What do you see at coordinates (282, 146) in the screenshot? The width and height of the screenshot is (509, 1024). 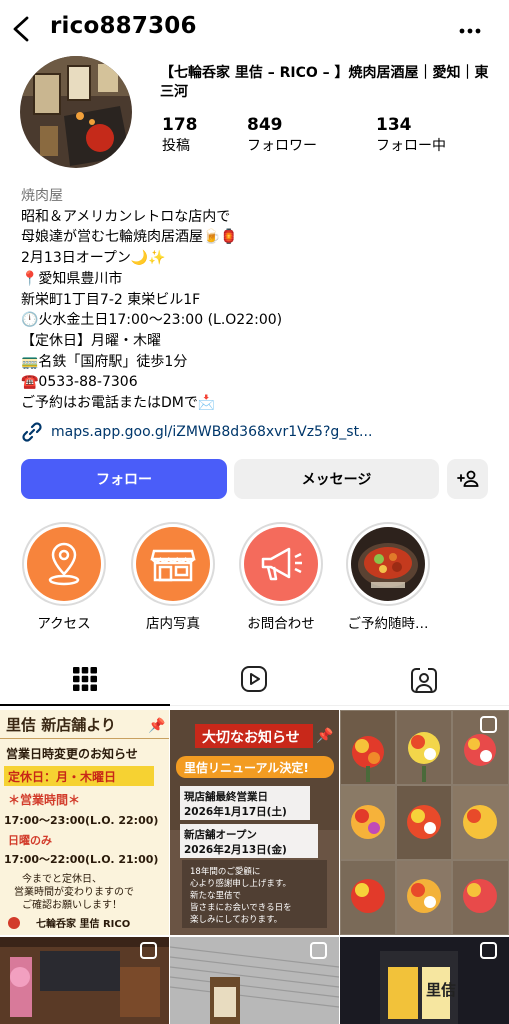 I see `stat-followers-label: フォロワー` at bounding box center [282, 146].